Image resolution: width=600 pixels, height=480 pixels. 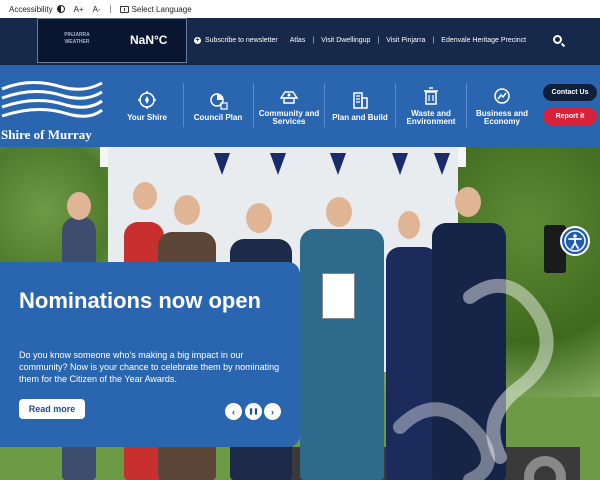 I want to click on chart-icon, so click(x=502, y=96).